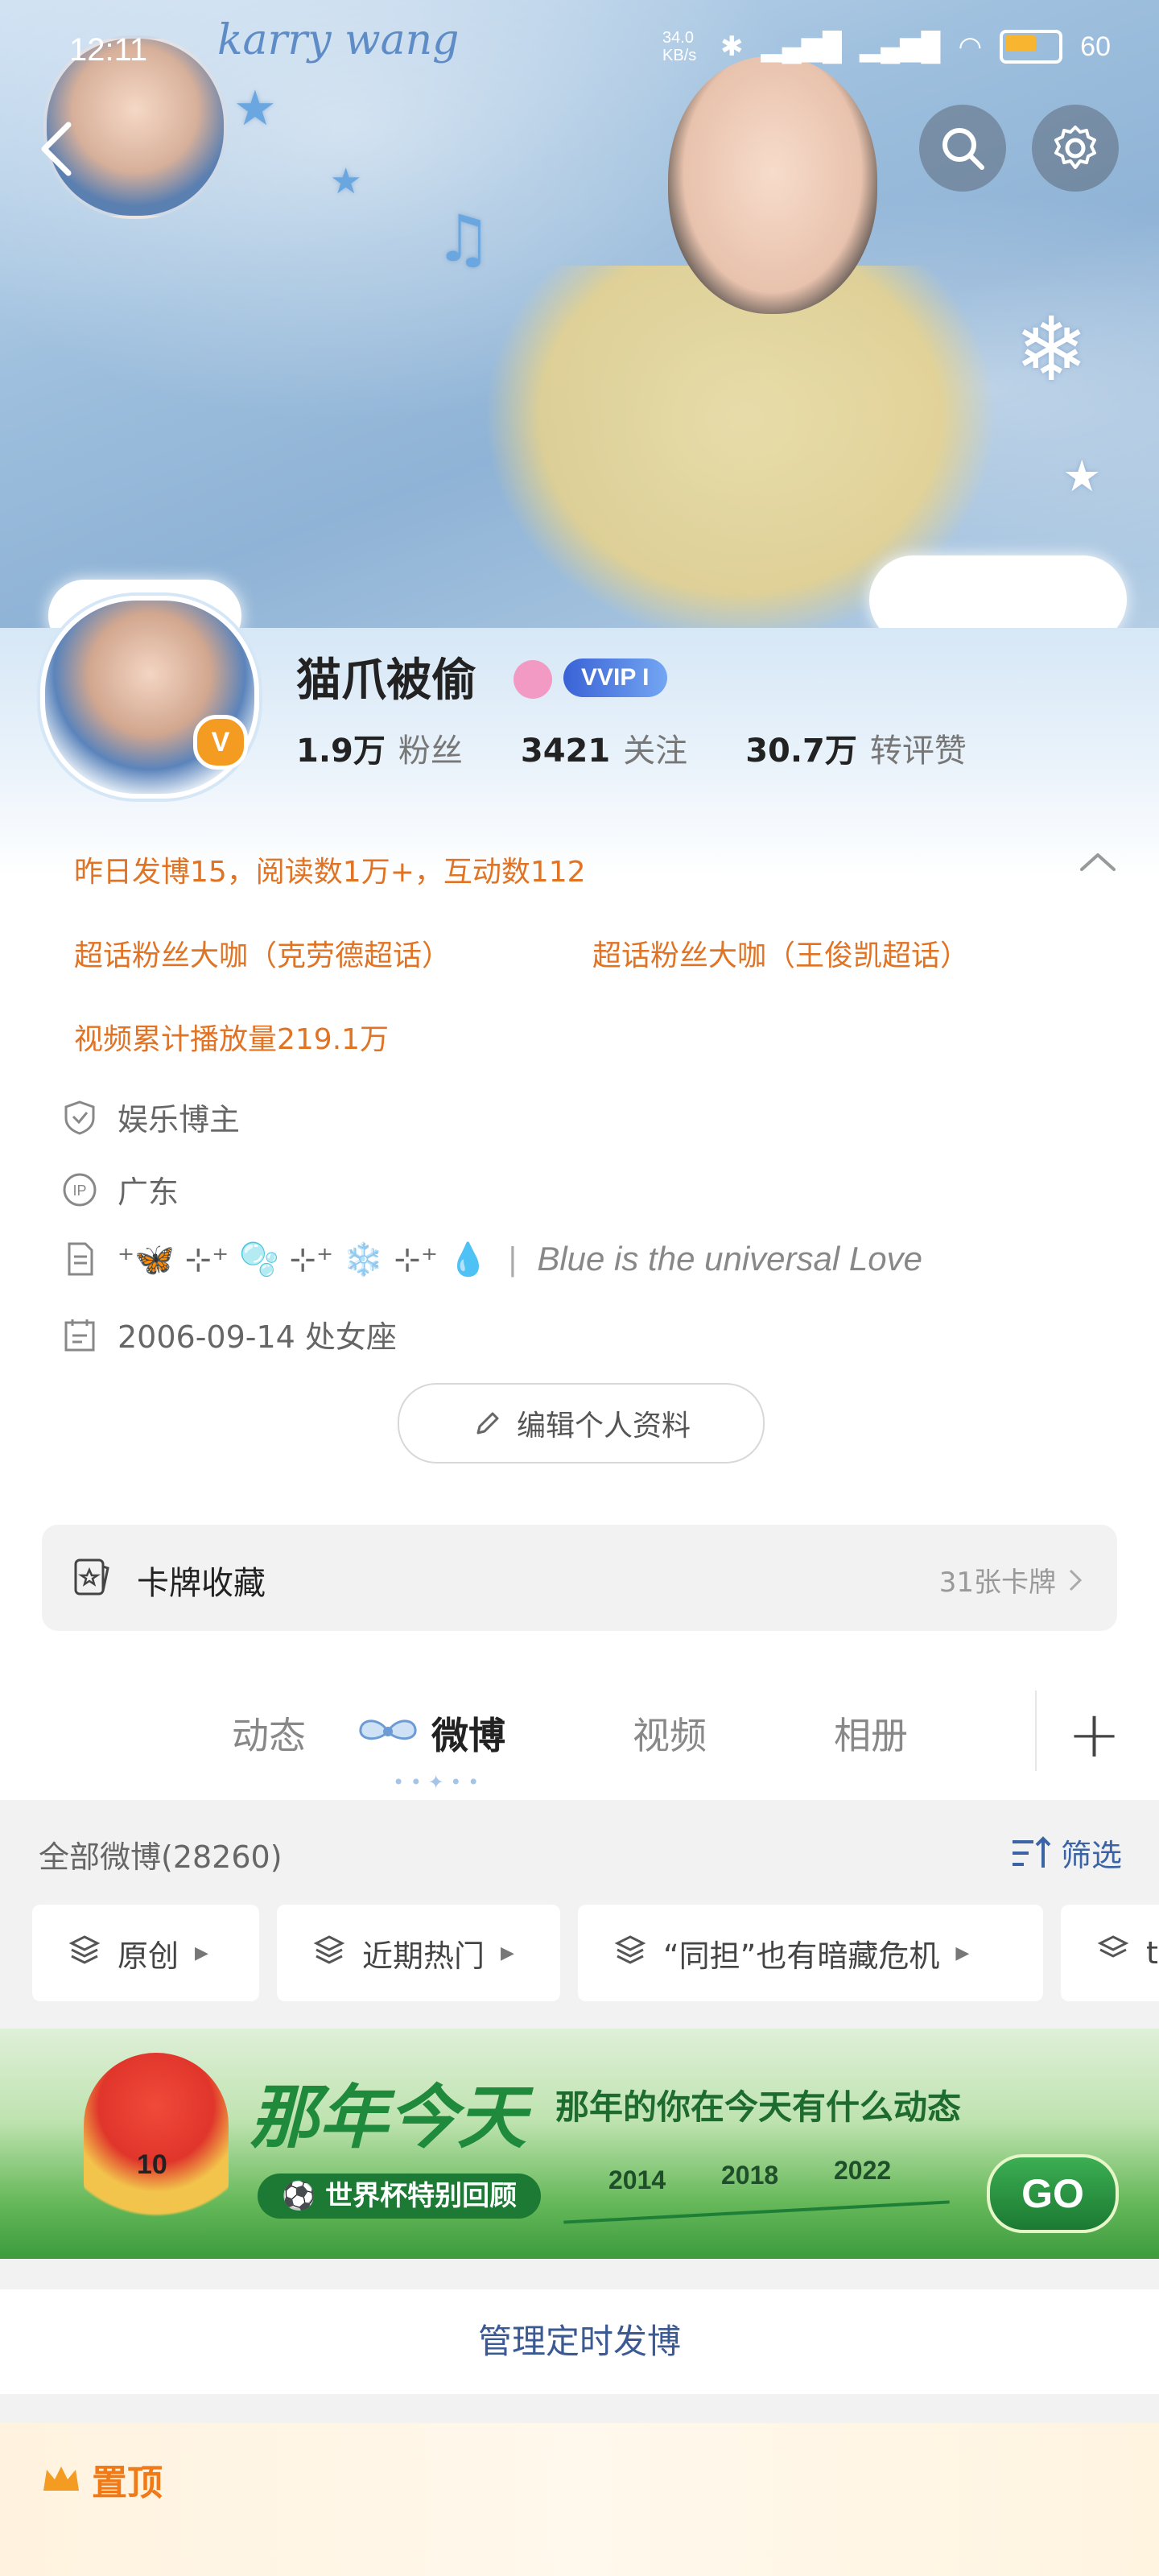  I want to click on status-bar: 12:11 34.0 KB/s ✱ ▂▄▆█ ▂▄▆█ ◠ 60, so click(579, 53).